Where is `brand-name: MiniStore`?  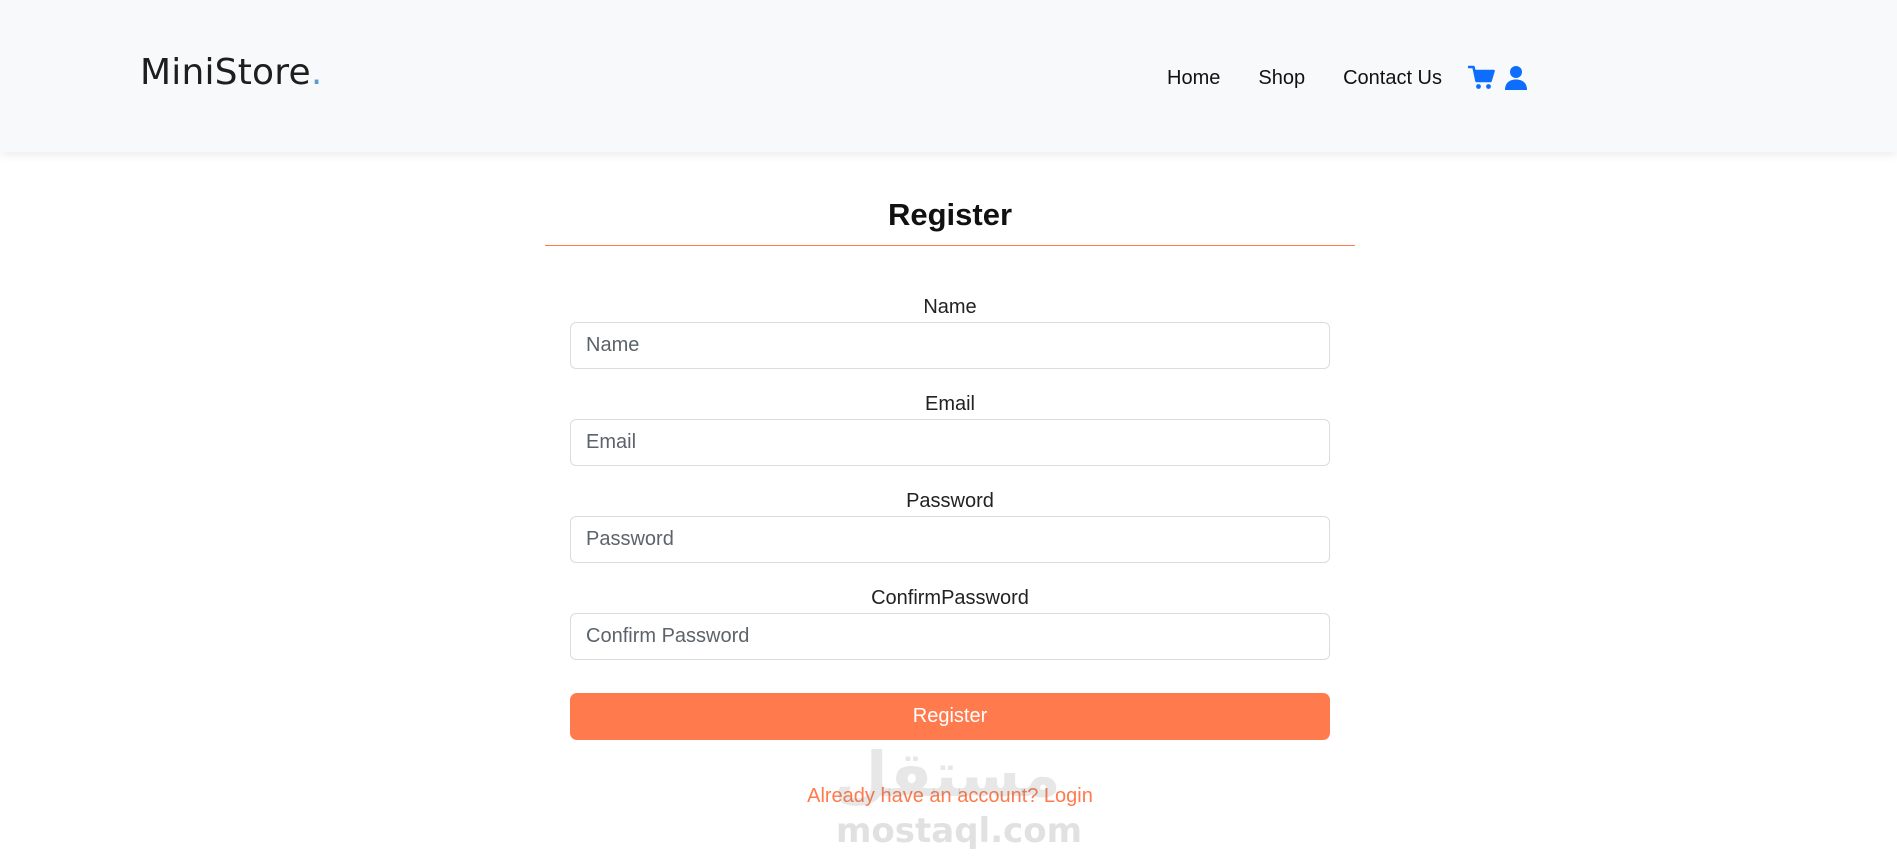
brand-name: MiniStore is located at coordinates (225, 72).